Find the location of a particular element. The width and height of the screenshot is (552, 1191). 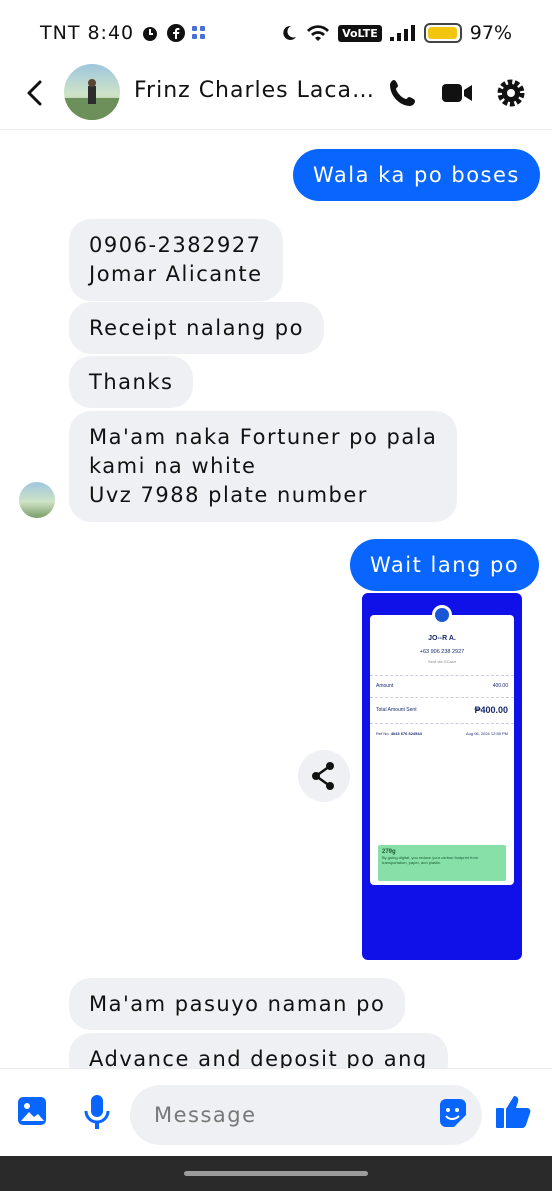

incoming-message: Thanks is located at coordinates (131, 382).